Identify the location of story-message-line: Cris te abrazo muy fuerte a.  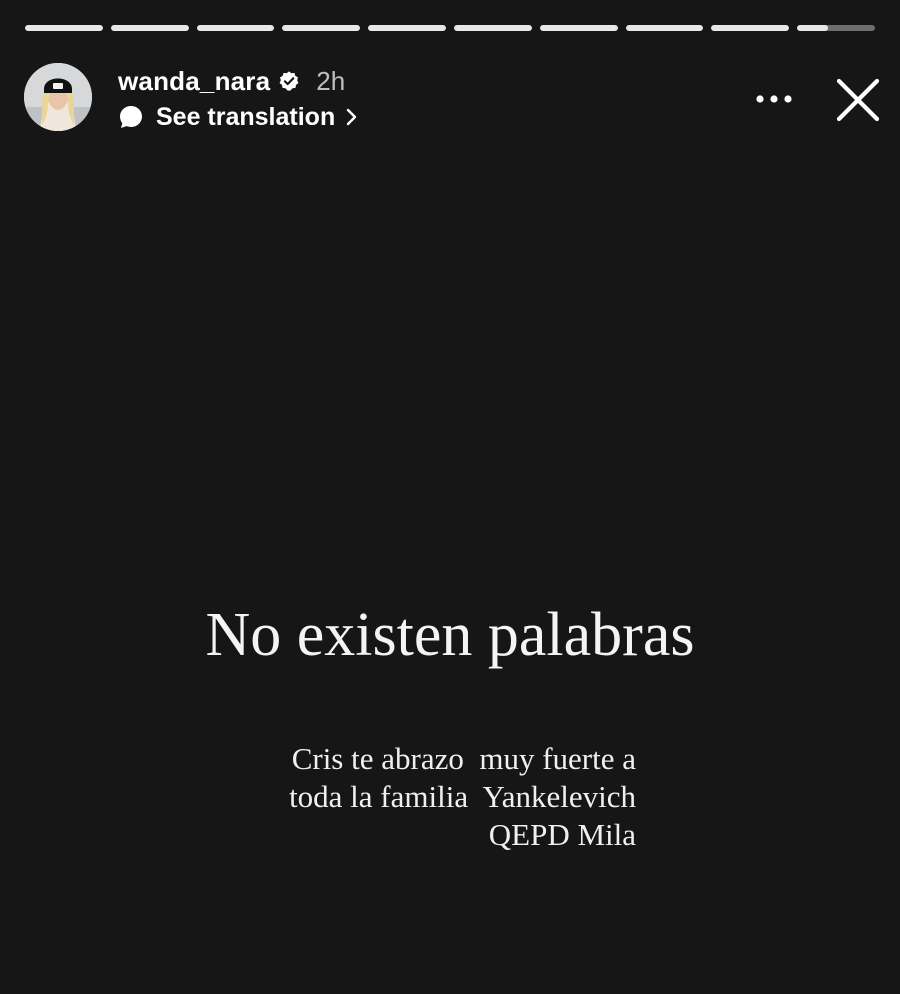
(463, 758).